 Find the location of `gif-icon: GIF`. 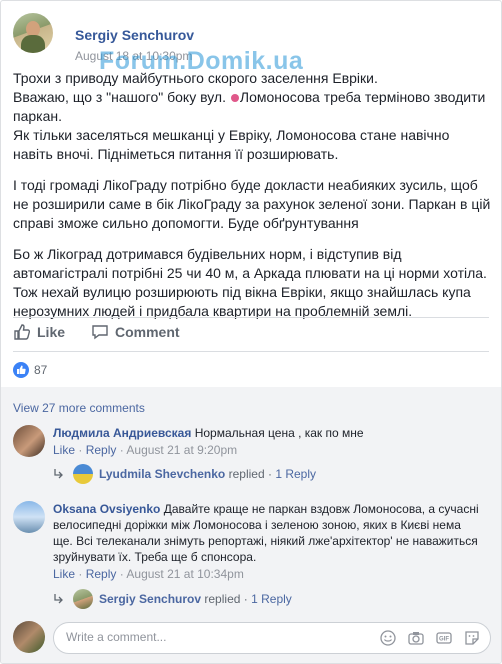

gif-icon: GIF is located at coordinates (444, 638).